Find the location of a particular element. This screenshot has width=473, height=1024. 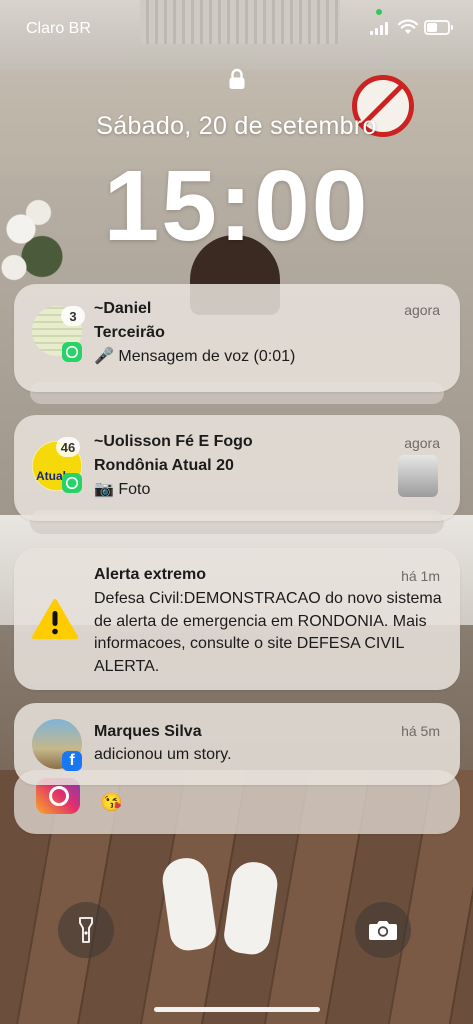

notification-title: Marques Silva is located at coordinates (148, 731).